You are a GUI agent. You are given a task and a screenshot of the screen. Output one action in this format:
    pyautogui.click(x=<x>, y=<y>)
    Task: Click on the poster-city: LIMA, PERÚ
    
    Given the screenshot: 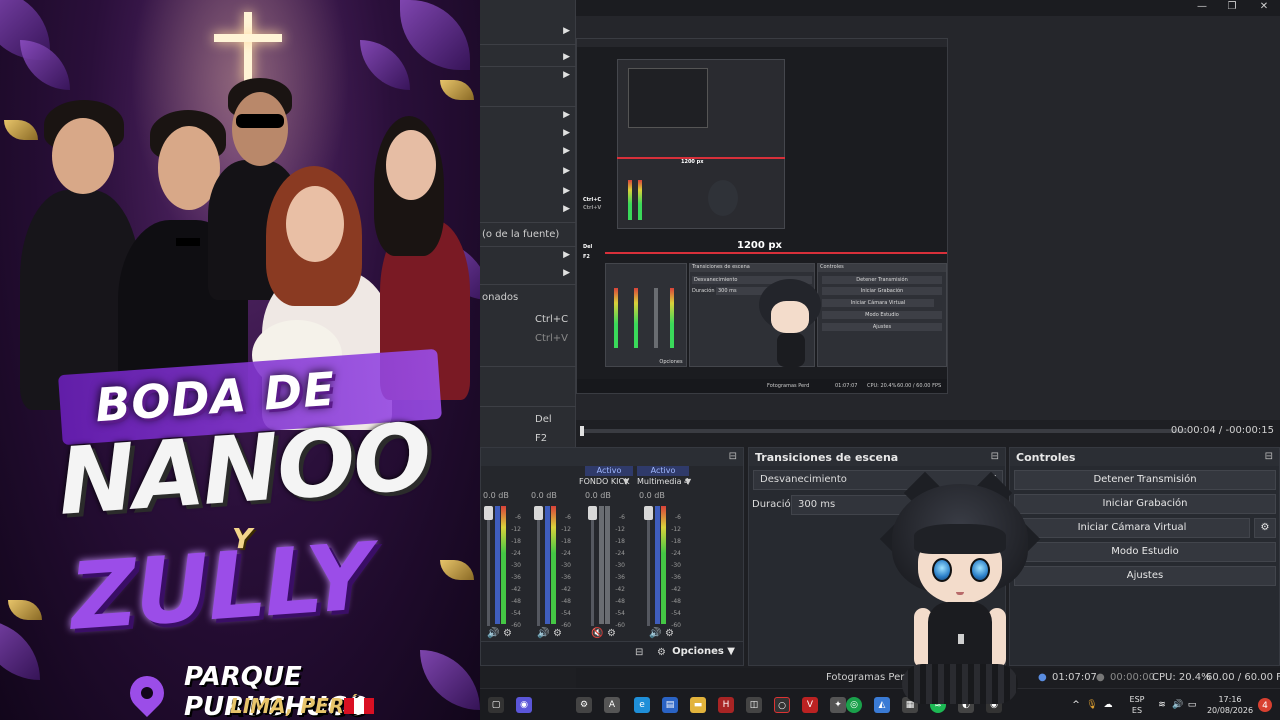 What is the action you would take?
    pyautogui.click(x=295, y=706)
    